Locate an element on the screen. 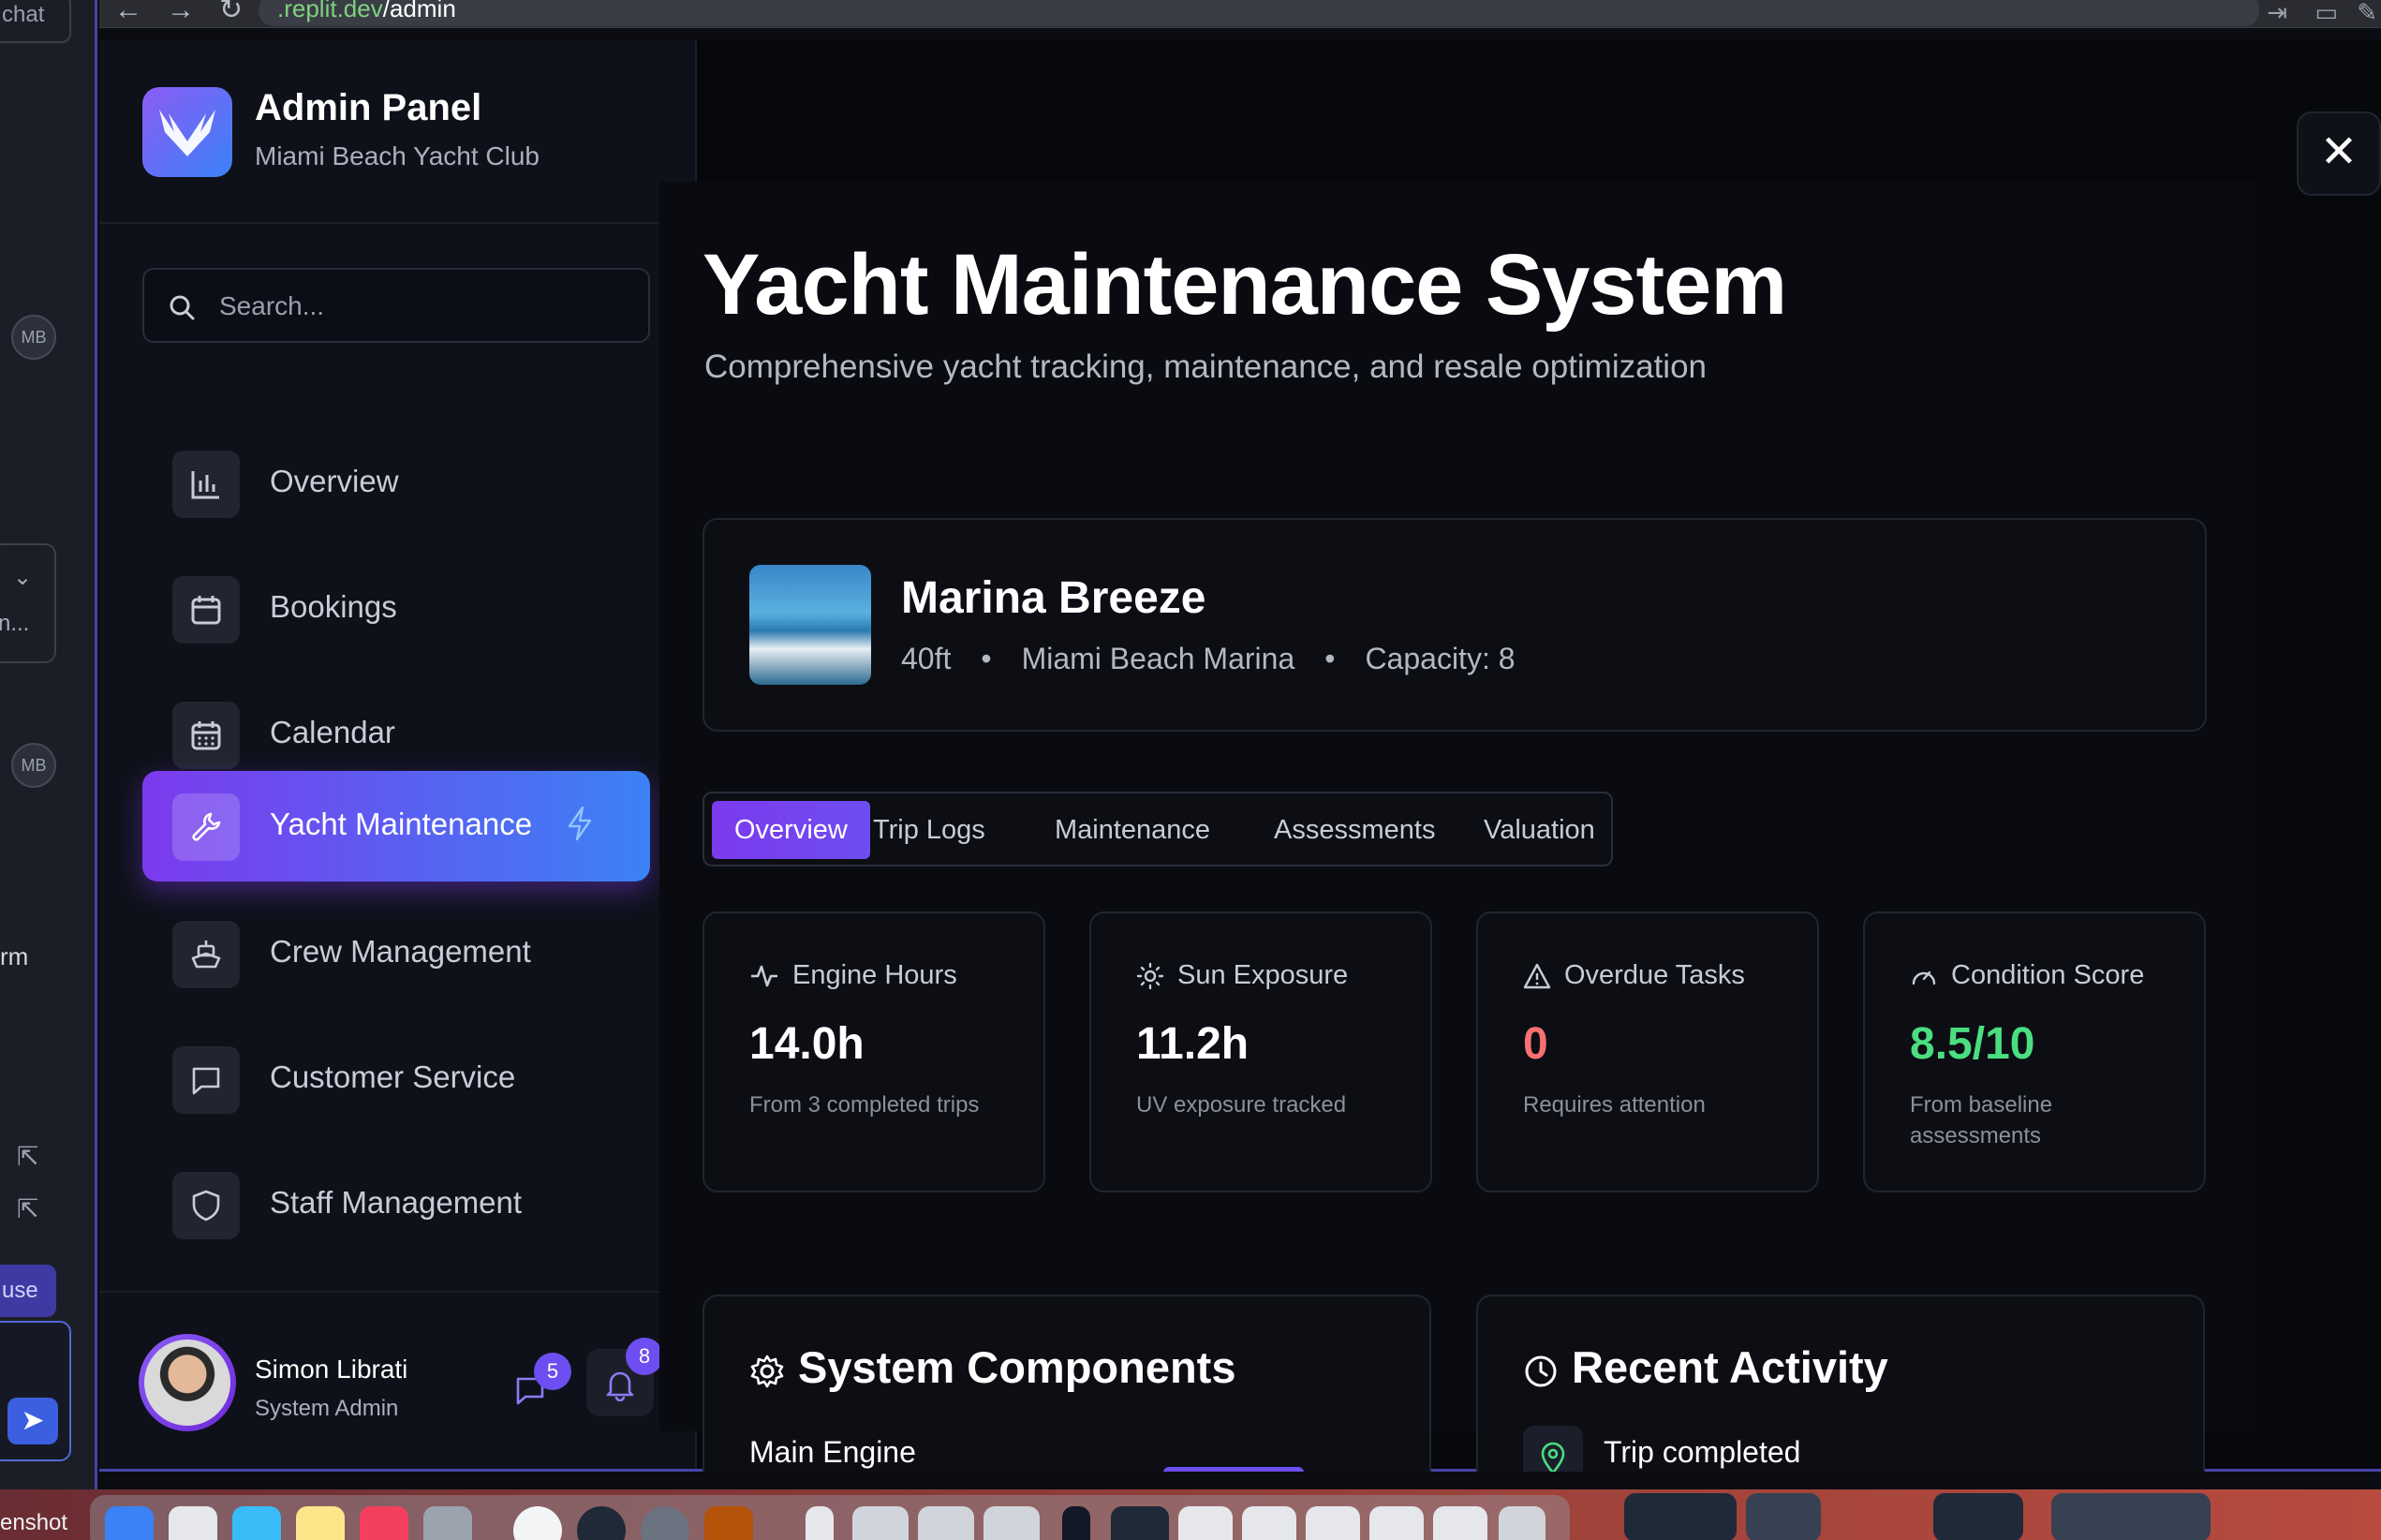  sidebar-item-bookings: Bookings is located at coordinates (396, 609).